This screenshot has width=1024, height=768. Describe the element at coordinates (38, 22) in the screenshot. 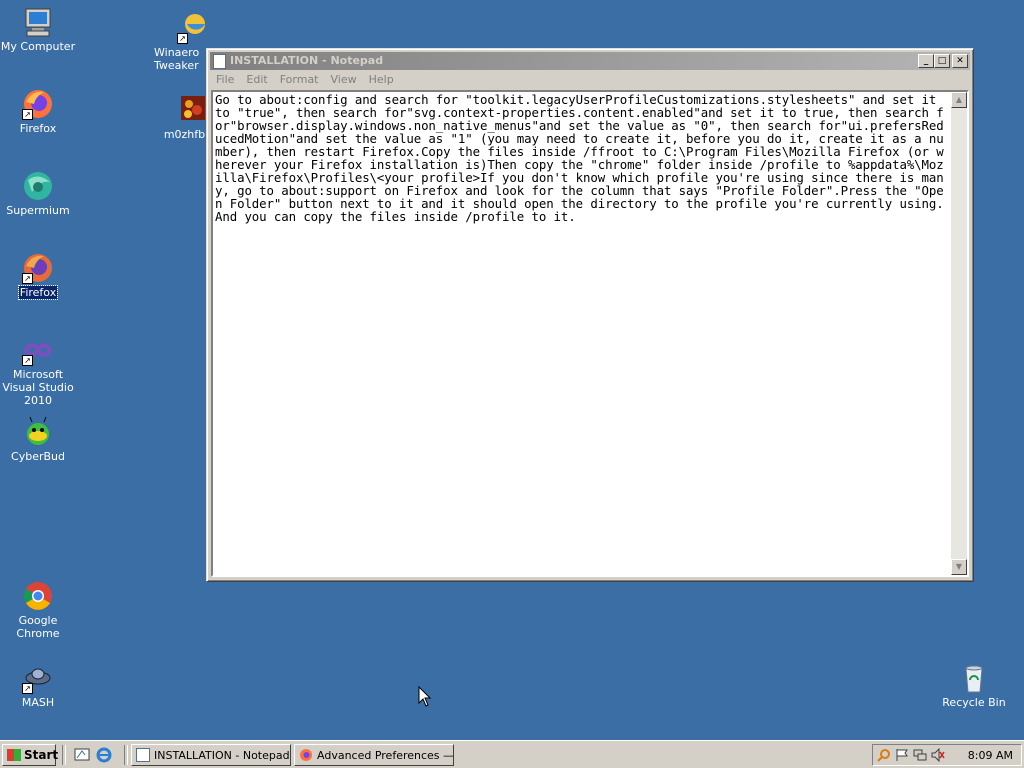

I see `my-computer-icon` at that location.